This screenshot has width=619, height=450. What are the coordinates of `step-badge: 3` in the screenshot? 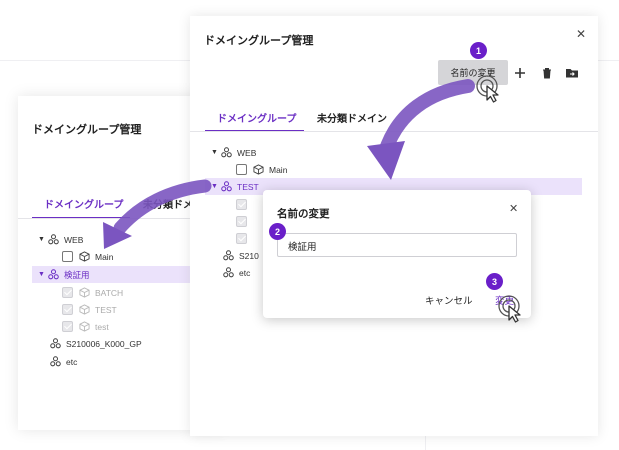 It's located at (494, 281).